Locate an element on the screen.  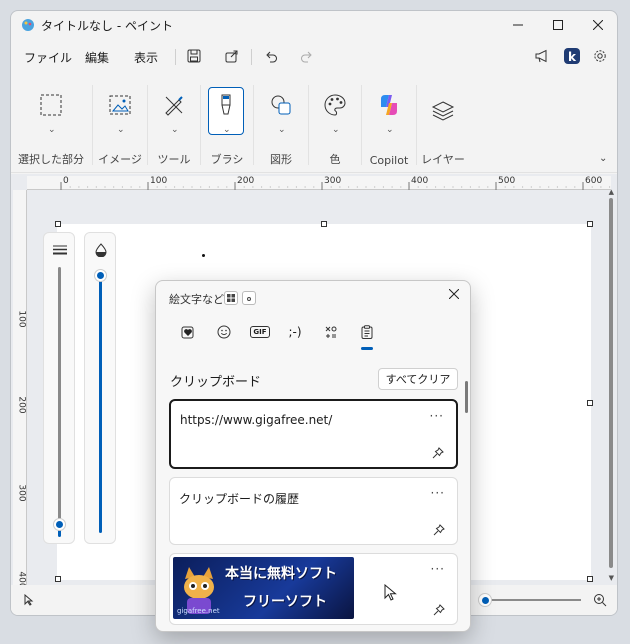
clipboard-item-image: 本当に無料ソフト フリーソフト gigafree.net ··· is located at coordinates (313, 589).